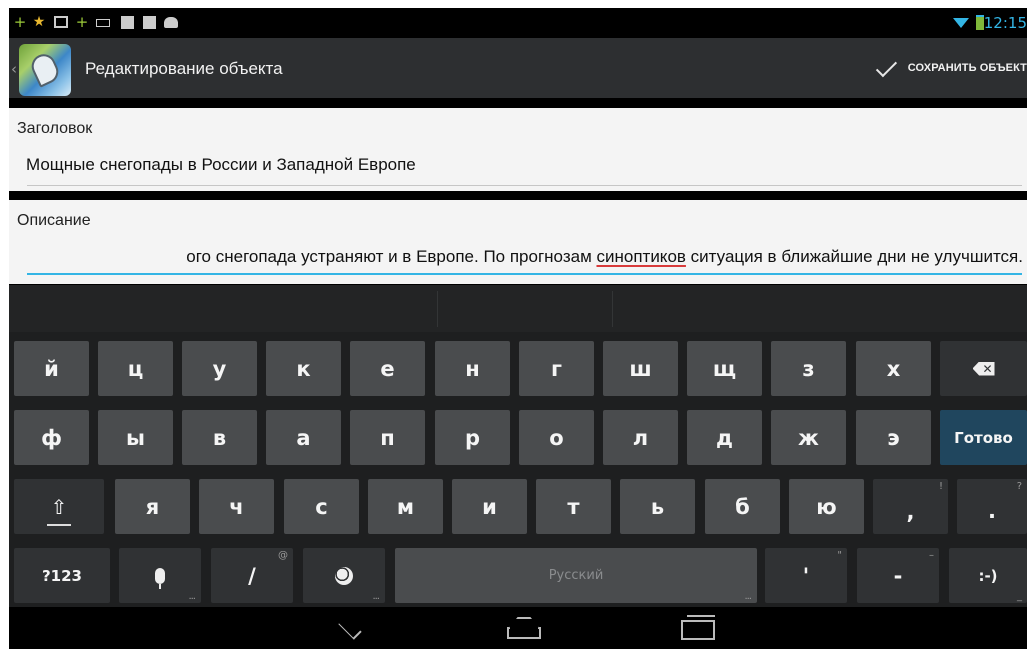 The height and width of the screenshot is (649, 1027). Describe the element at coordinates (524, 274) in the screenshot. I see `description-input-underline` at that location.